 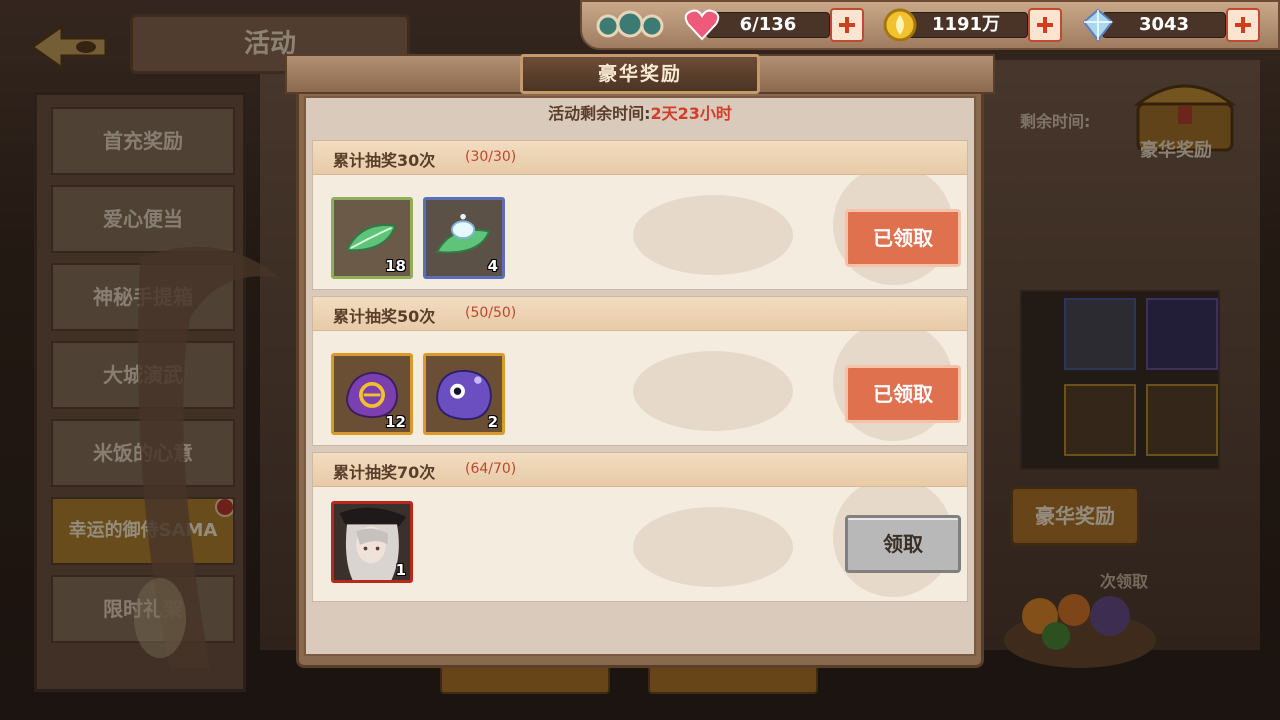 What do you see at coordinates (491, 157) in the screenshot?
I see `row-progress: (30/30)` at bounding box center [491, 157].